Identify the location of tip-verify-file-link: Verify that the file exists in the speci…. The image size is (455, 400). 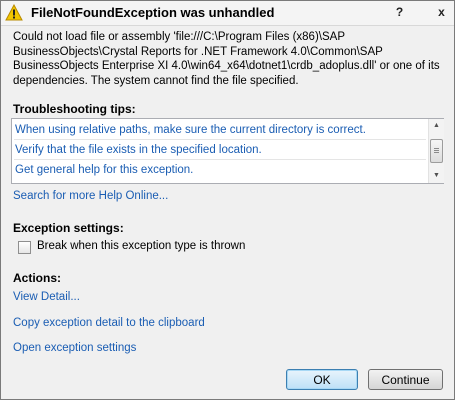
(138, 150).